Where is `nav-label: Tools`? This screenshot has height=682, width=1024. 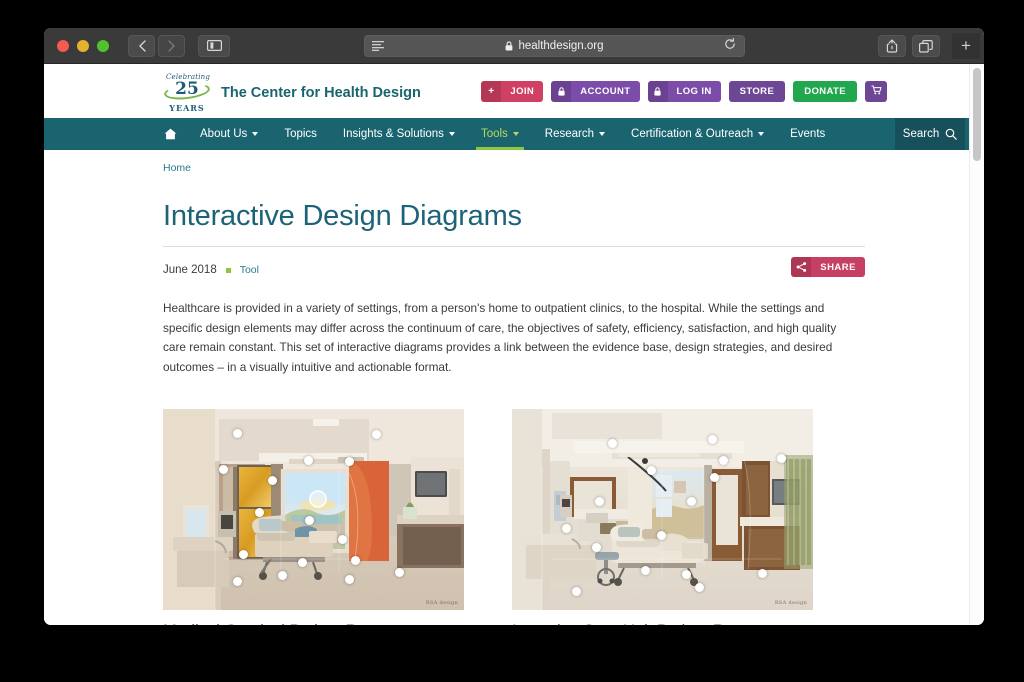 nav-label: Tools is located at coordinates (494, 134).